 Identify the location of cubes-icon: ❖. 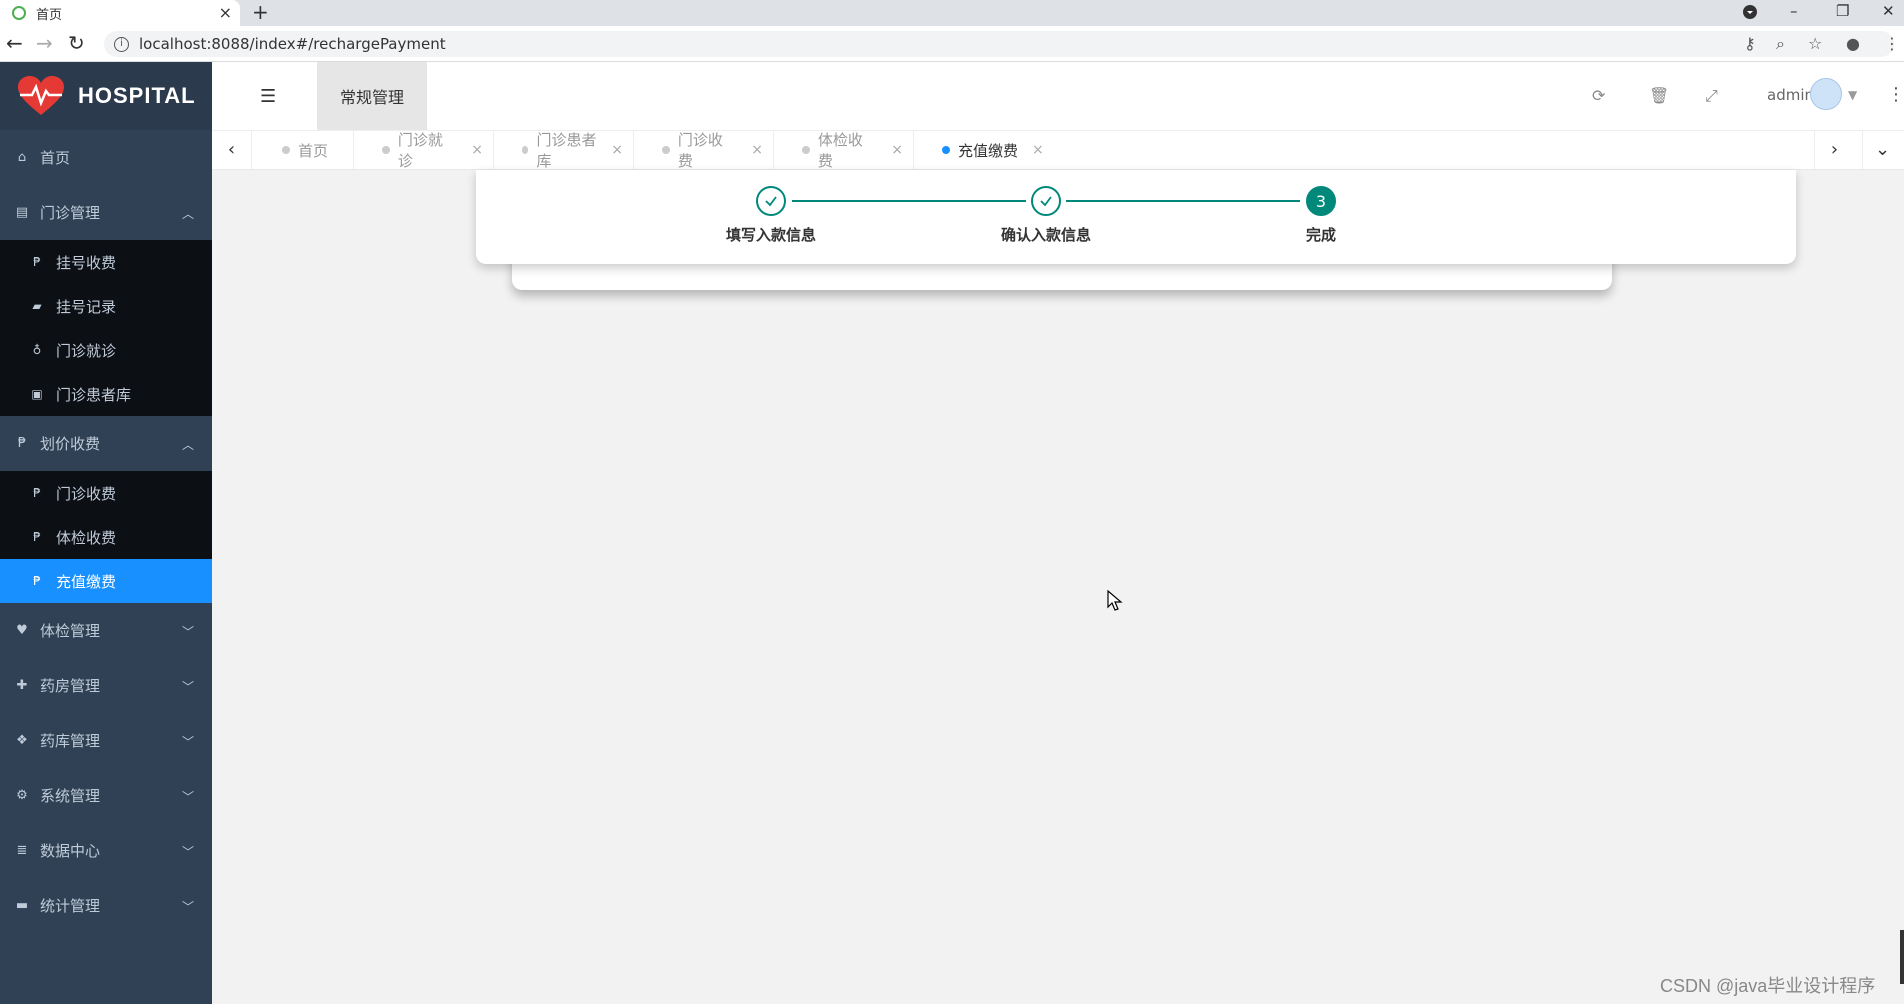
(22, 740).